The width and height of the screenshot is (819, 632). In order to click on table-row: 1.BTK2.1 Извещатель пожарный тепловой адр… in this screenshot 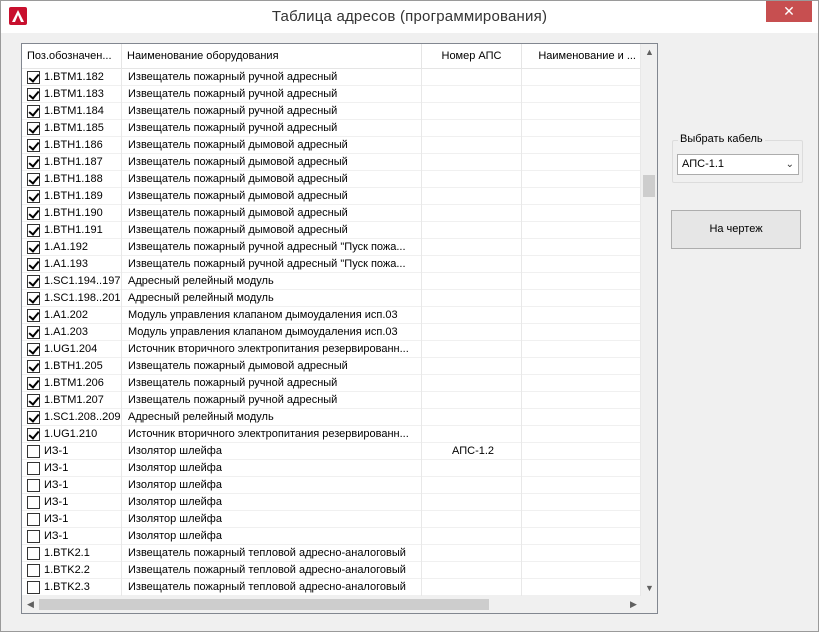, I will do `click(332, 553)`.